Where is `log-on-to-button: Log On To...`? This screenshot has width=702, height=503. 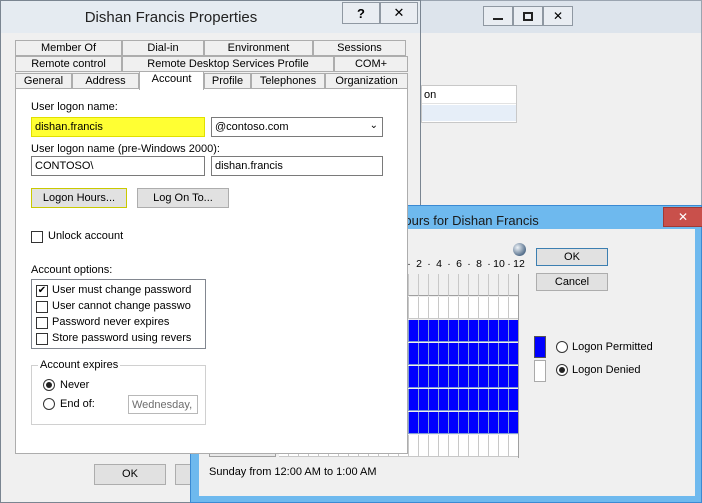 log-on-to-button: Log On To... is located at coordinates (183, 198).